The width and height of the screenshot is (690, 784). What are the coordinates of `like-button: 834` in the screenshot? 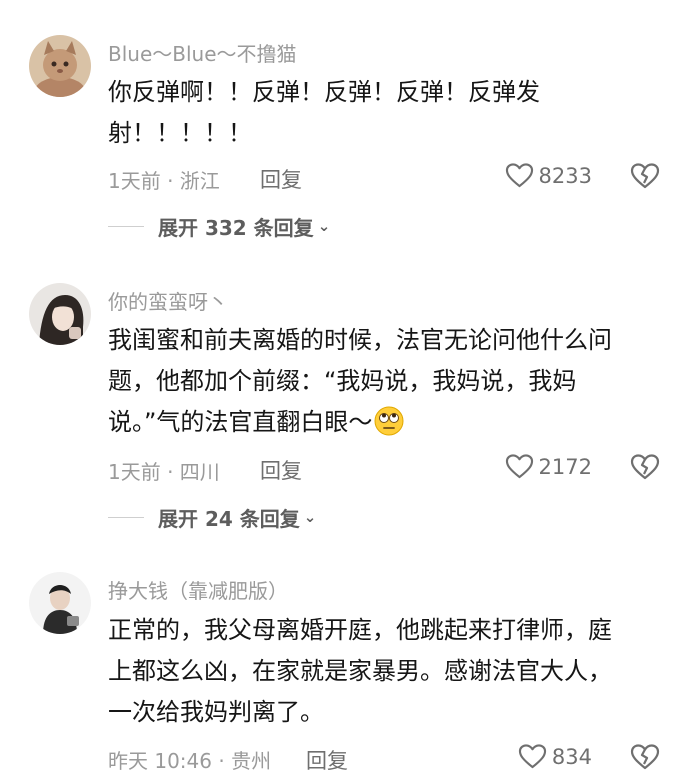 It's located at (555, 756).